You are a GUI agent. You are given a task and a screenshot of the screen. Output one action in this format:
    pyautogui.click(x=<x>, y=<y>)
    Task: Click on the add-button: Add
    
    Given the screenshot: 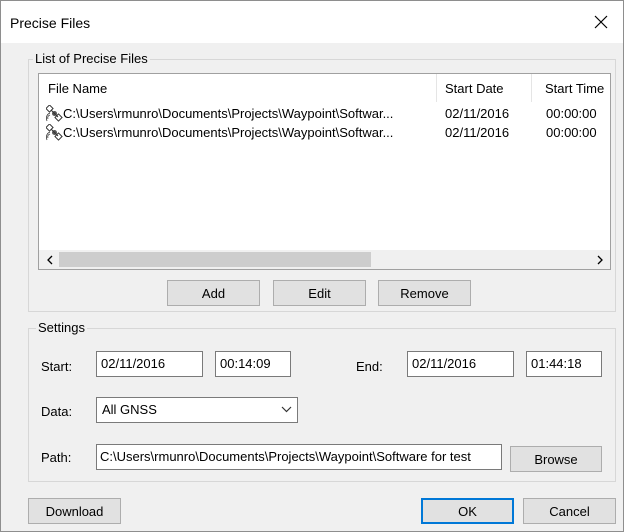 What is the action you would take?
    pyautogui.click(x=213, y=293)
    